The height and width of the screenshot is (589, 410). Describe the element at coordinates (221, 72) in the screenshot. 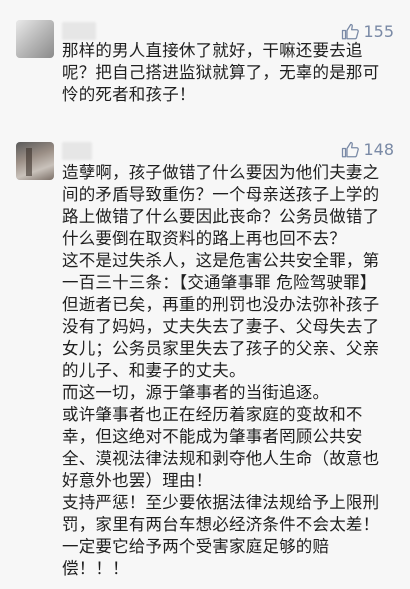

I see `comment-line: 呢？把自己搭进监狱就算了，无辜的是那可` at that location.